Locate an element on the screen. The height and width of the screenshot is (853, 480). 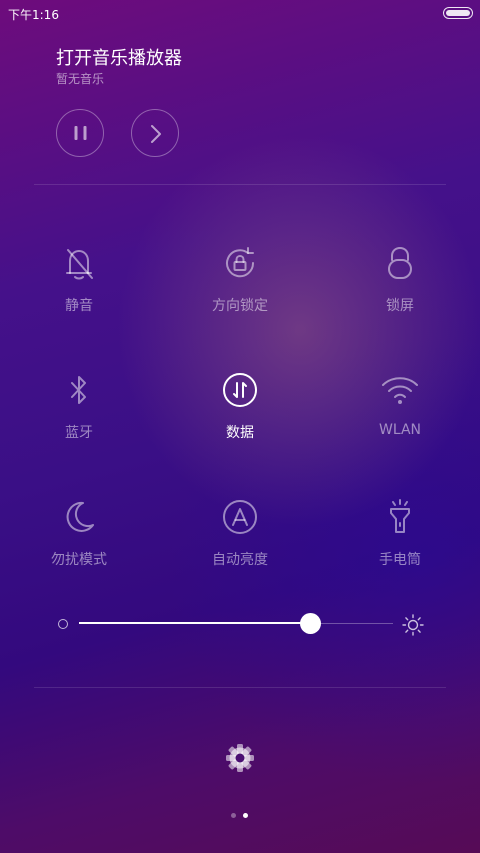
status-bar: 下午1:16 is located at coordinates (240, 13).